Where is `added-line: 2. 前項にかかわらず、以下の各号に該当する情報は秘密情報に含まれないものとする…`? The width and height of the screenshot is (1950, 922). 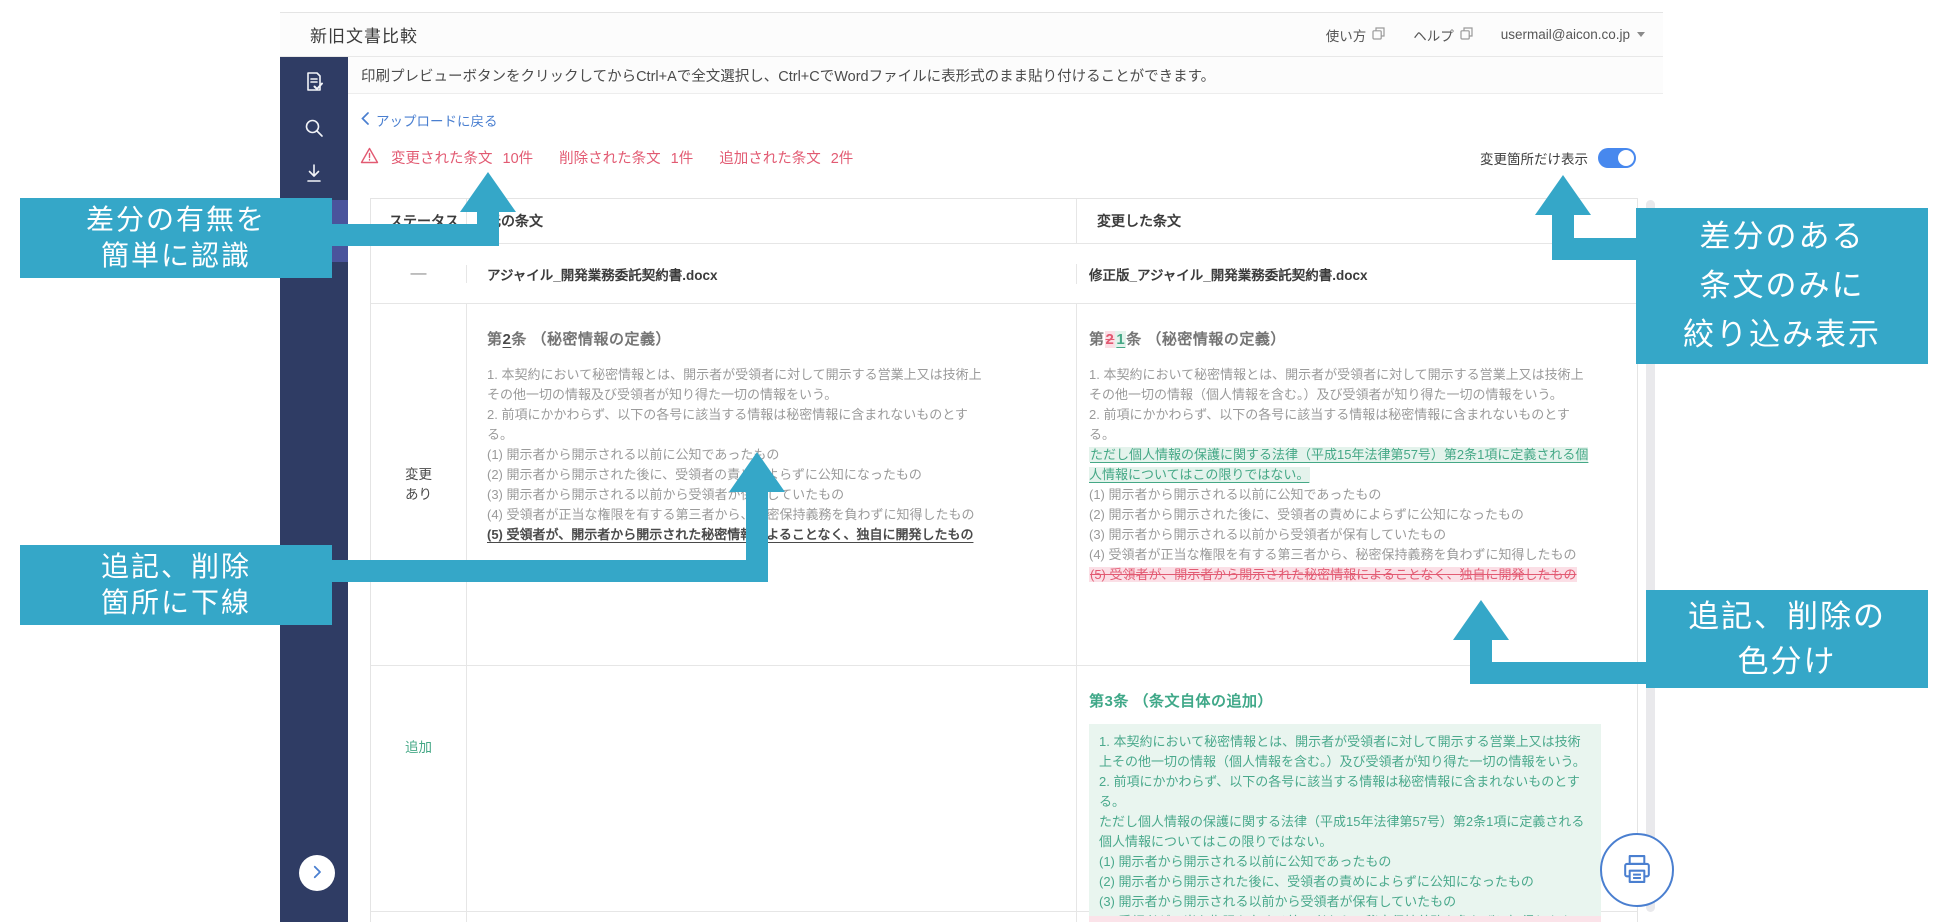
added-line: 2. 前項にかかわらず、以下の各号に該当する情報は秘密情報に含まれないものとする… is located at coordinates (1339, 791).